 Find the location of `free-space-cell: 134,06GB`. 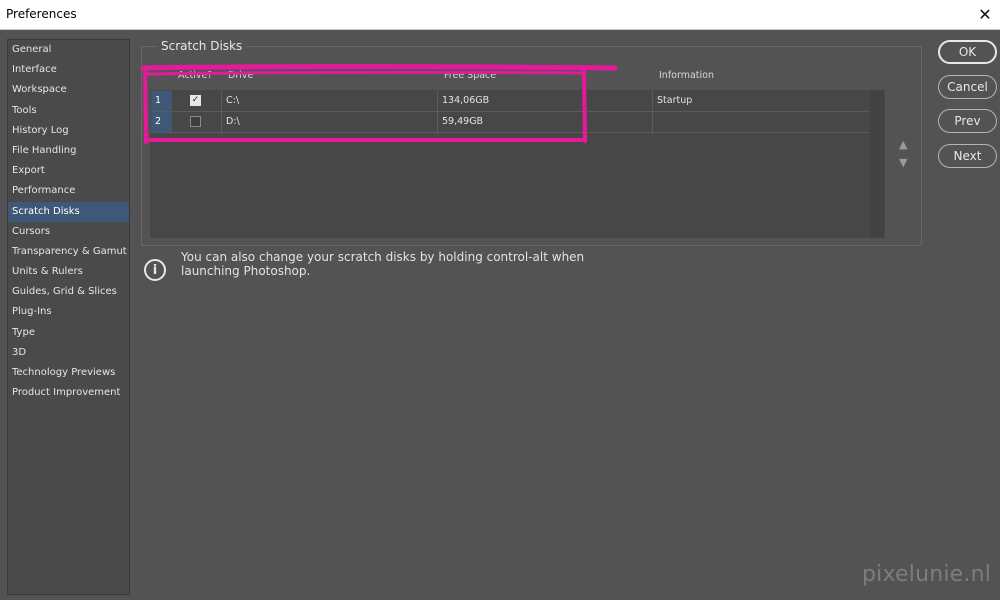

free-space-cell: 134,06GB is located at coordinates (466, 100).